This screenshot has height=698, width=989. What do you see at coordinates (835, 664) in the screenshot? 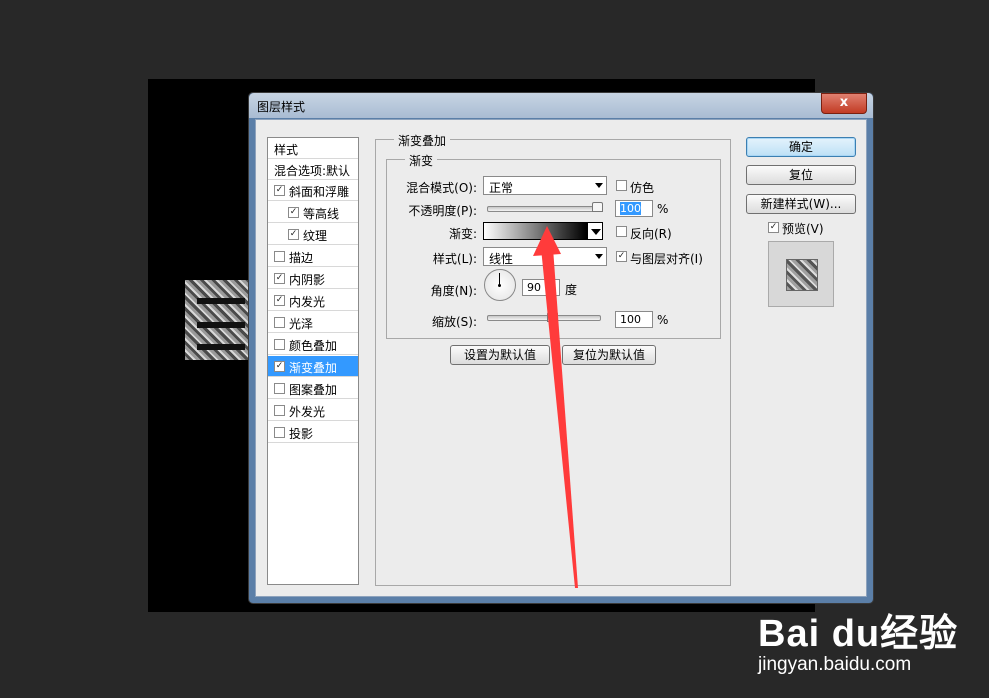
I see `watermark-url: jingyan.baidu.com` at bounding box center [835, 664].